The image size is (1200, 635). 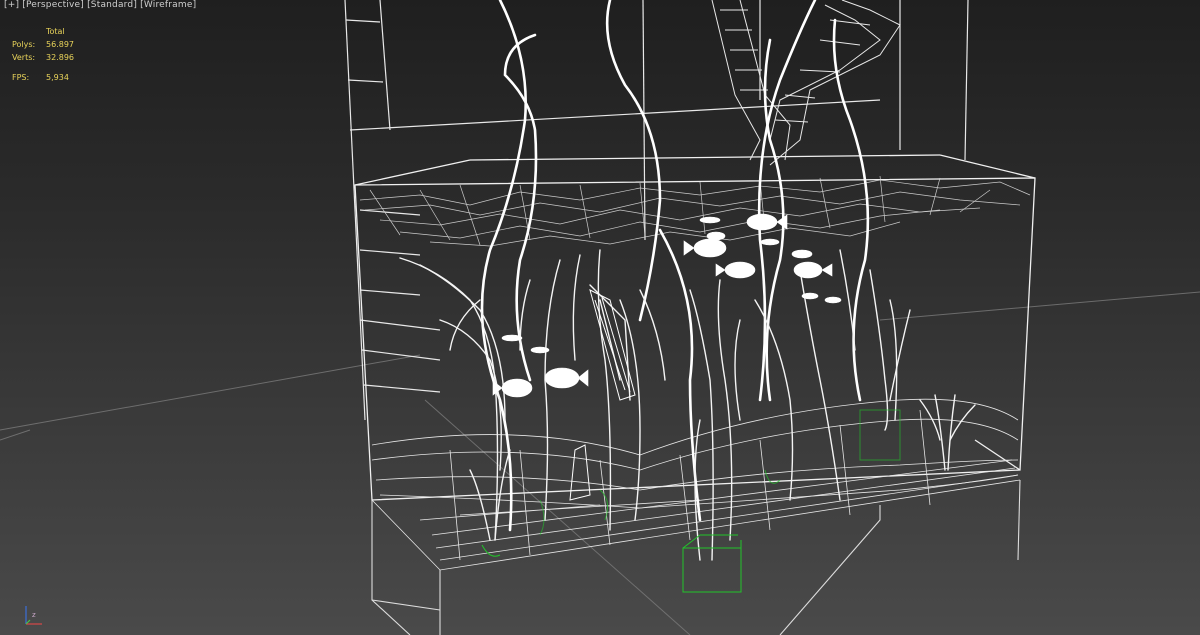 I want to click on axis-z-label: z, so click(x=34, y=615).